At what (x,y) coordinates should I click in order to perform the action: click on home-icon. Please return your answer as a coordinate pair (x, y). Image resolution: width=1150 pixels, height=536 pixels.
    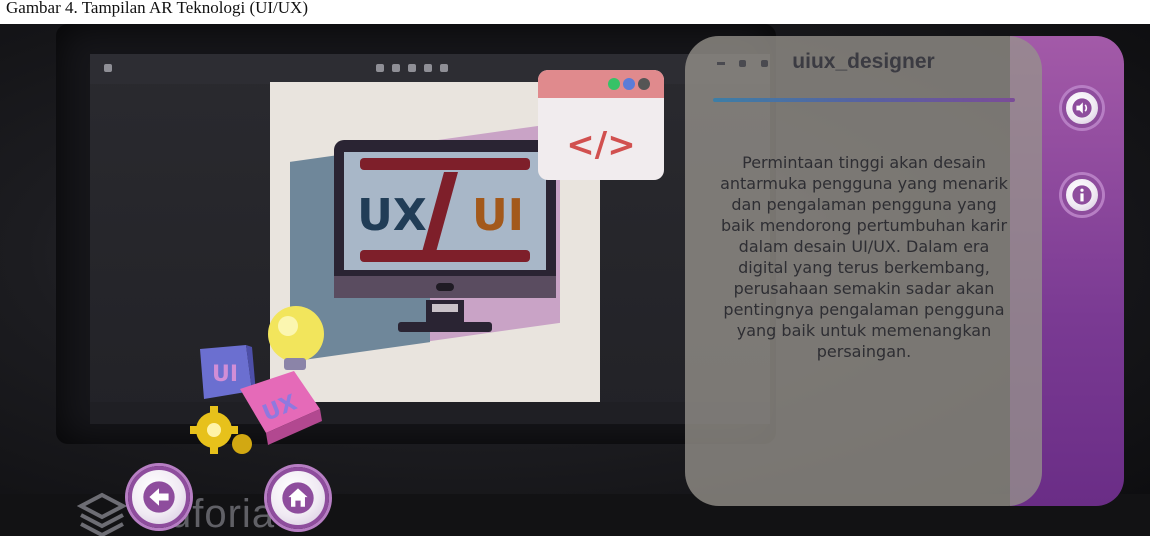
    Looking at the image, I should click on (298, 498).